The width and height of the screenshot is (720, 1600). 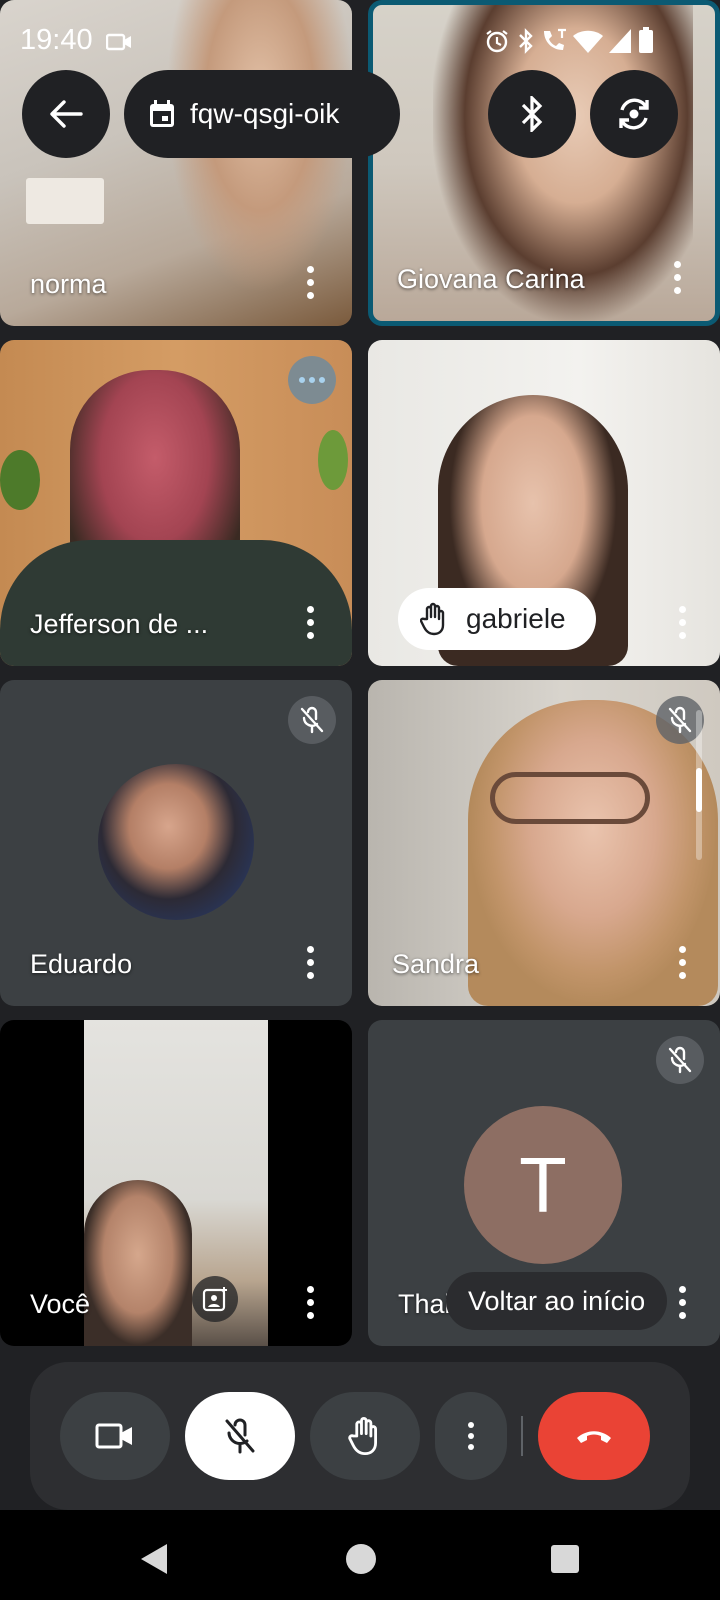 What do you see at coordinates (361, 1559) in the screenshot?
I see `nav-home-icon` at bounding box center [361, 1559].